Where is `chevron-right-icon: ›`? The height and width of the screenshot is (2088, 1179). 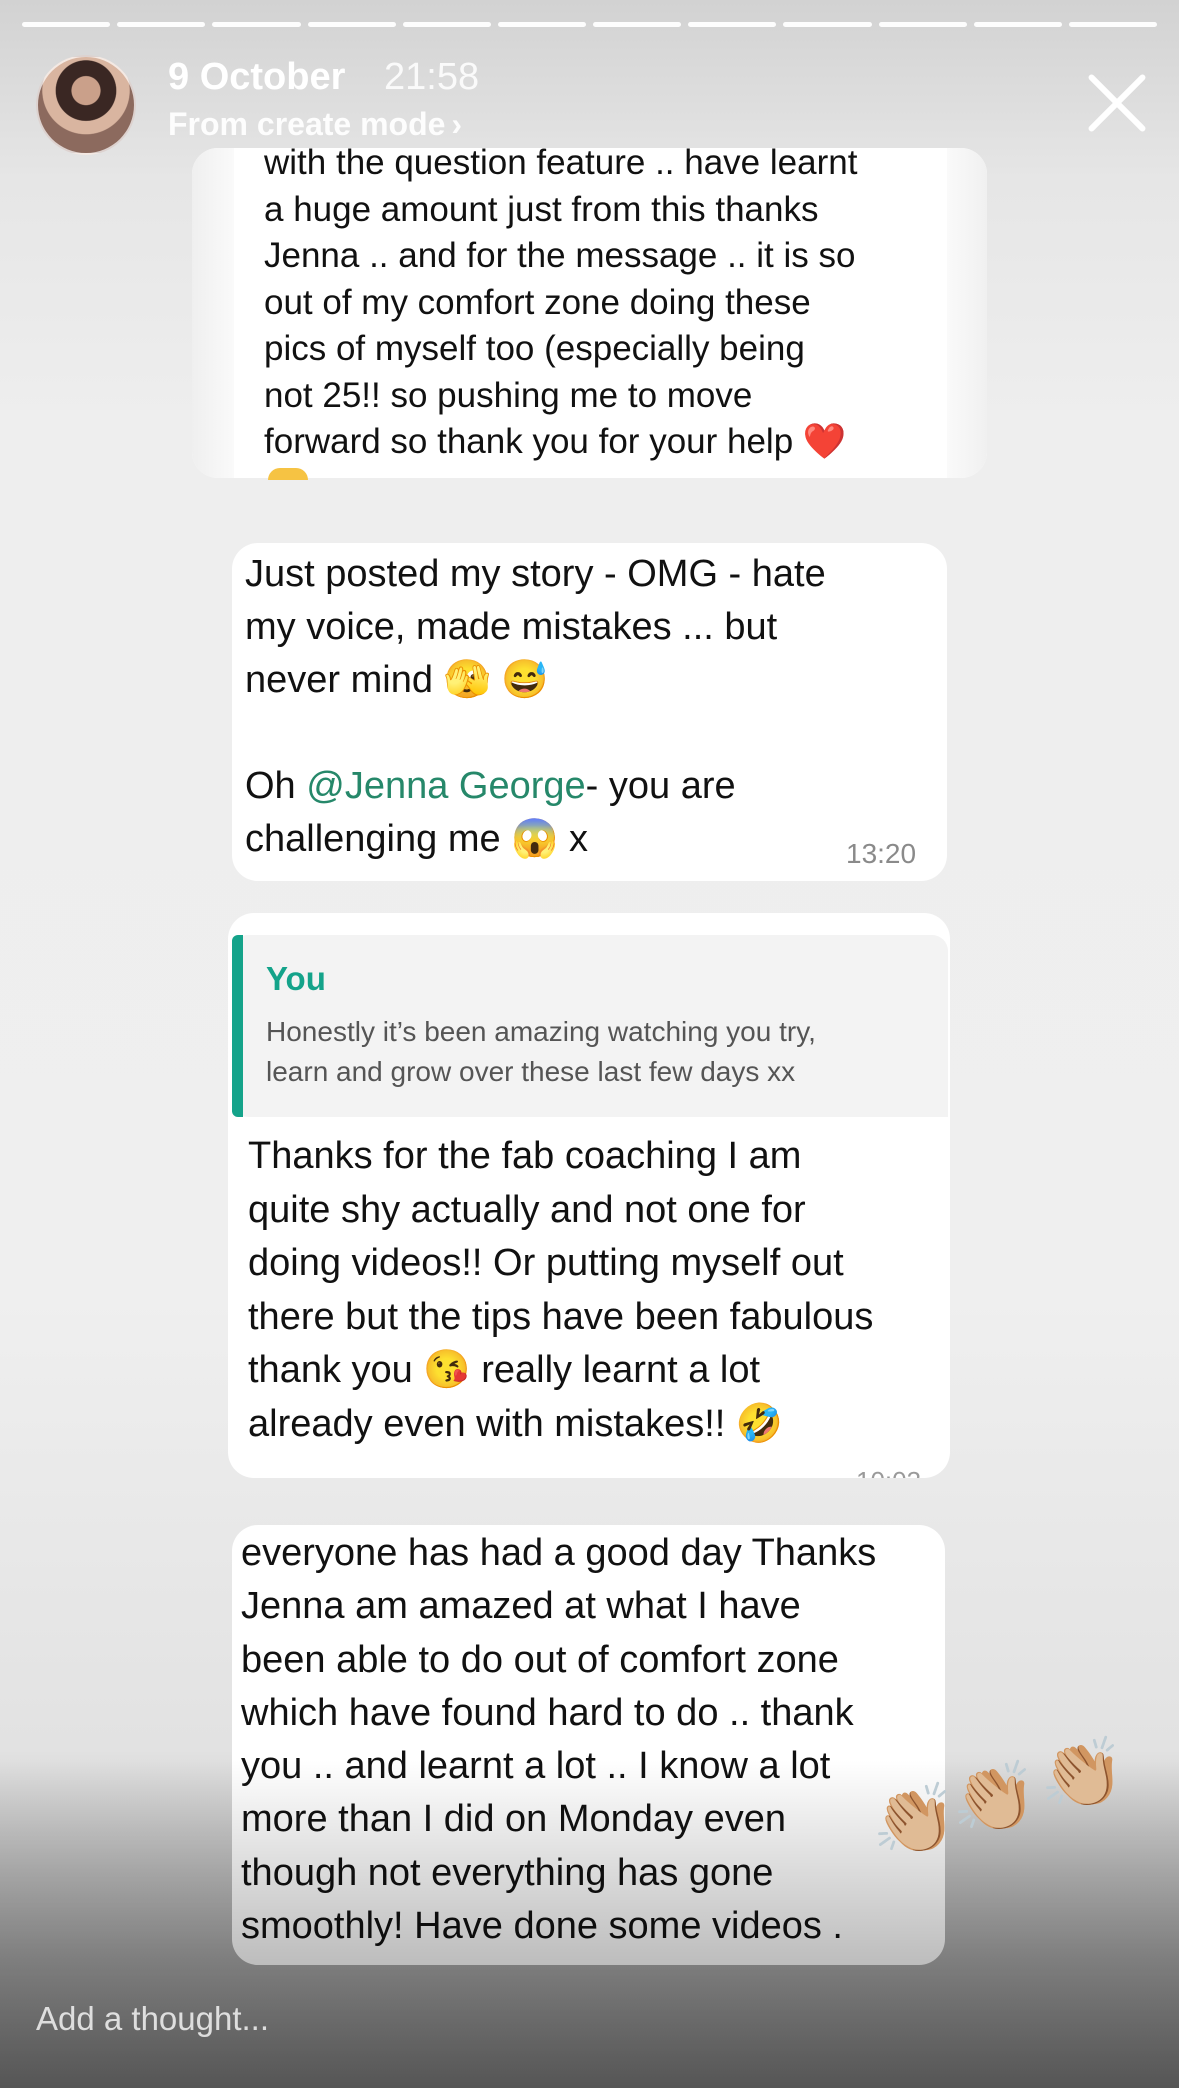 chevron-right-icon: › is located at coordinates (457, 124).